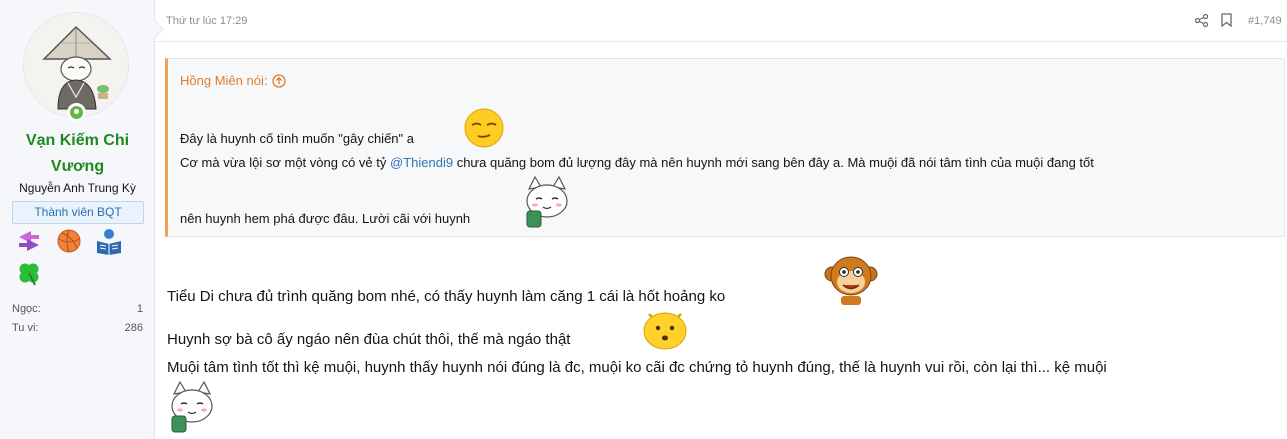 Image resolution: width=1287 pixels, height=439 pixels. What do you see at coordinates (26, 309) in the screenshot?
I see `stat-label: Ngọc:` at bounding box center [26, 309].